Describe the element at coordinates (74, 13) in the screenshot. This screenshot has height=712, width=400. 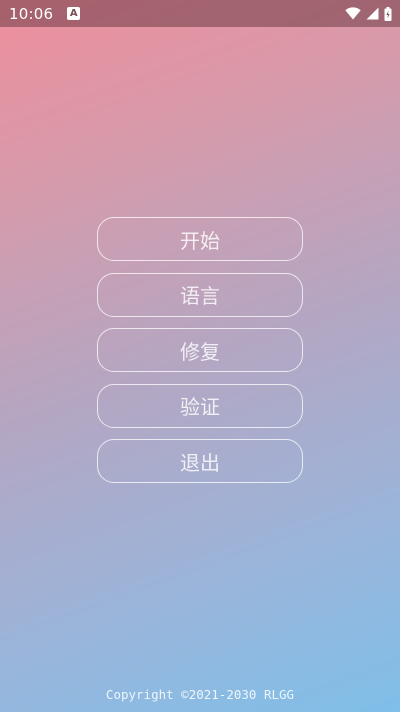
I see `notification-a-icon: A` at that location.